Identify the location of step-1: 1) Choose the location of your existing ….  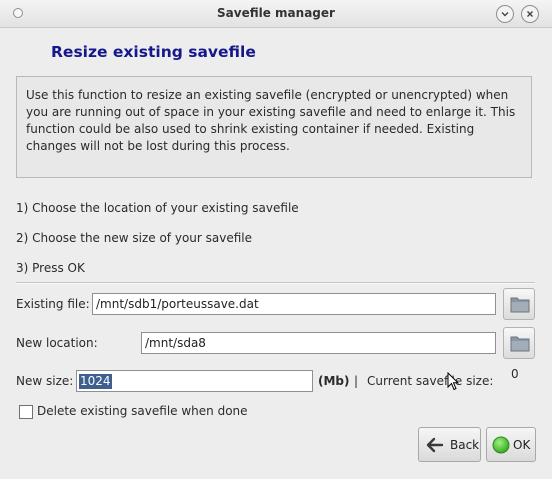
(157, 208).